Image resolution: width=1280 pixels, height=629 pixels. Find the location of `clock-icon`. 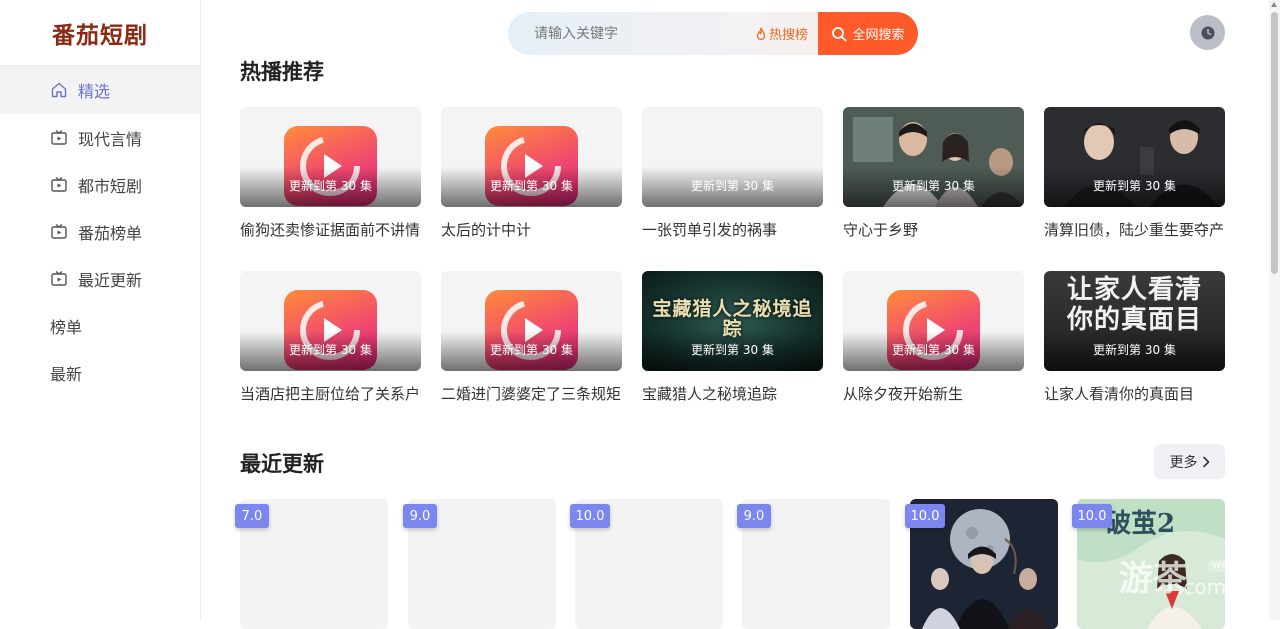

clock-icon is located at coordinates (1207, 32).